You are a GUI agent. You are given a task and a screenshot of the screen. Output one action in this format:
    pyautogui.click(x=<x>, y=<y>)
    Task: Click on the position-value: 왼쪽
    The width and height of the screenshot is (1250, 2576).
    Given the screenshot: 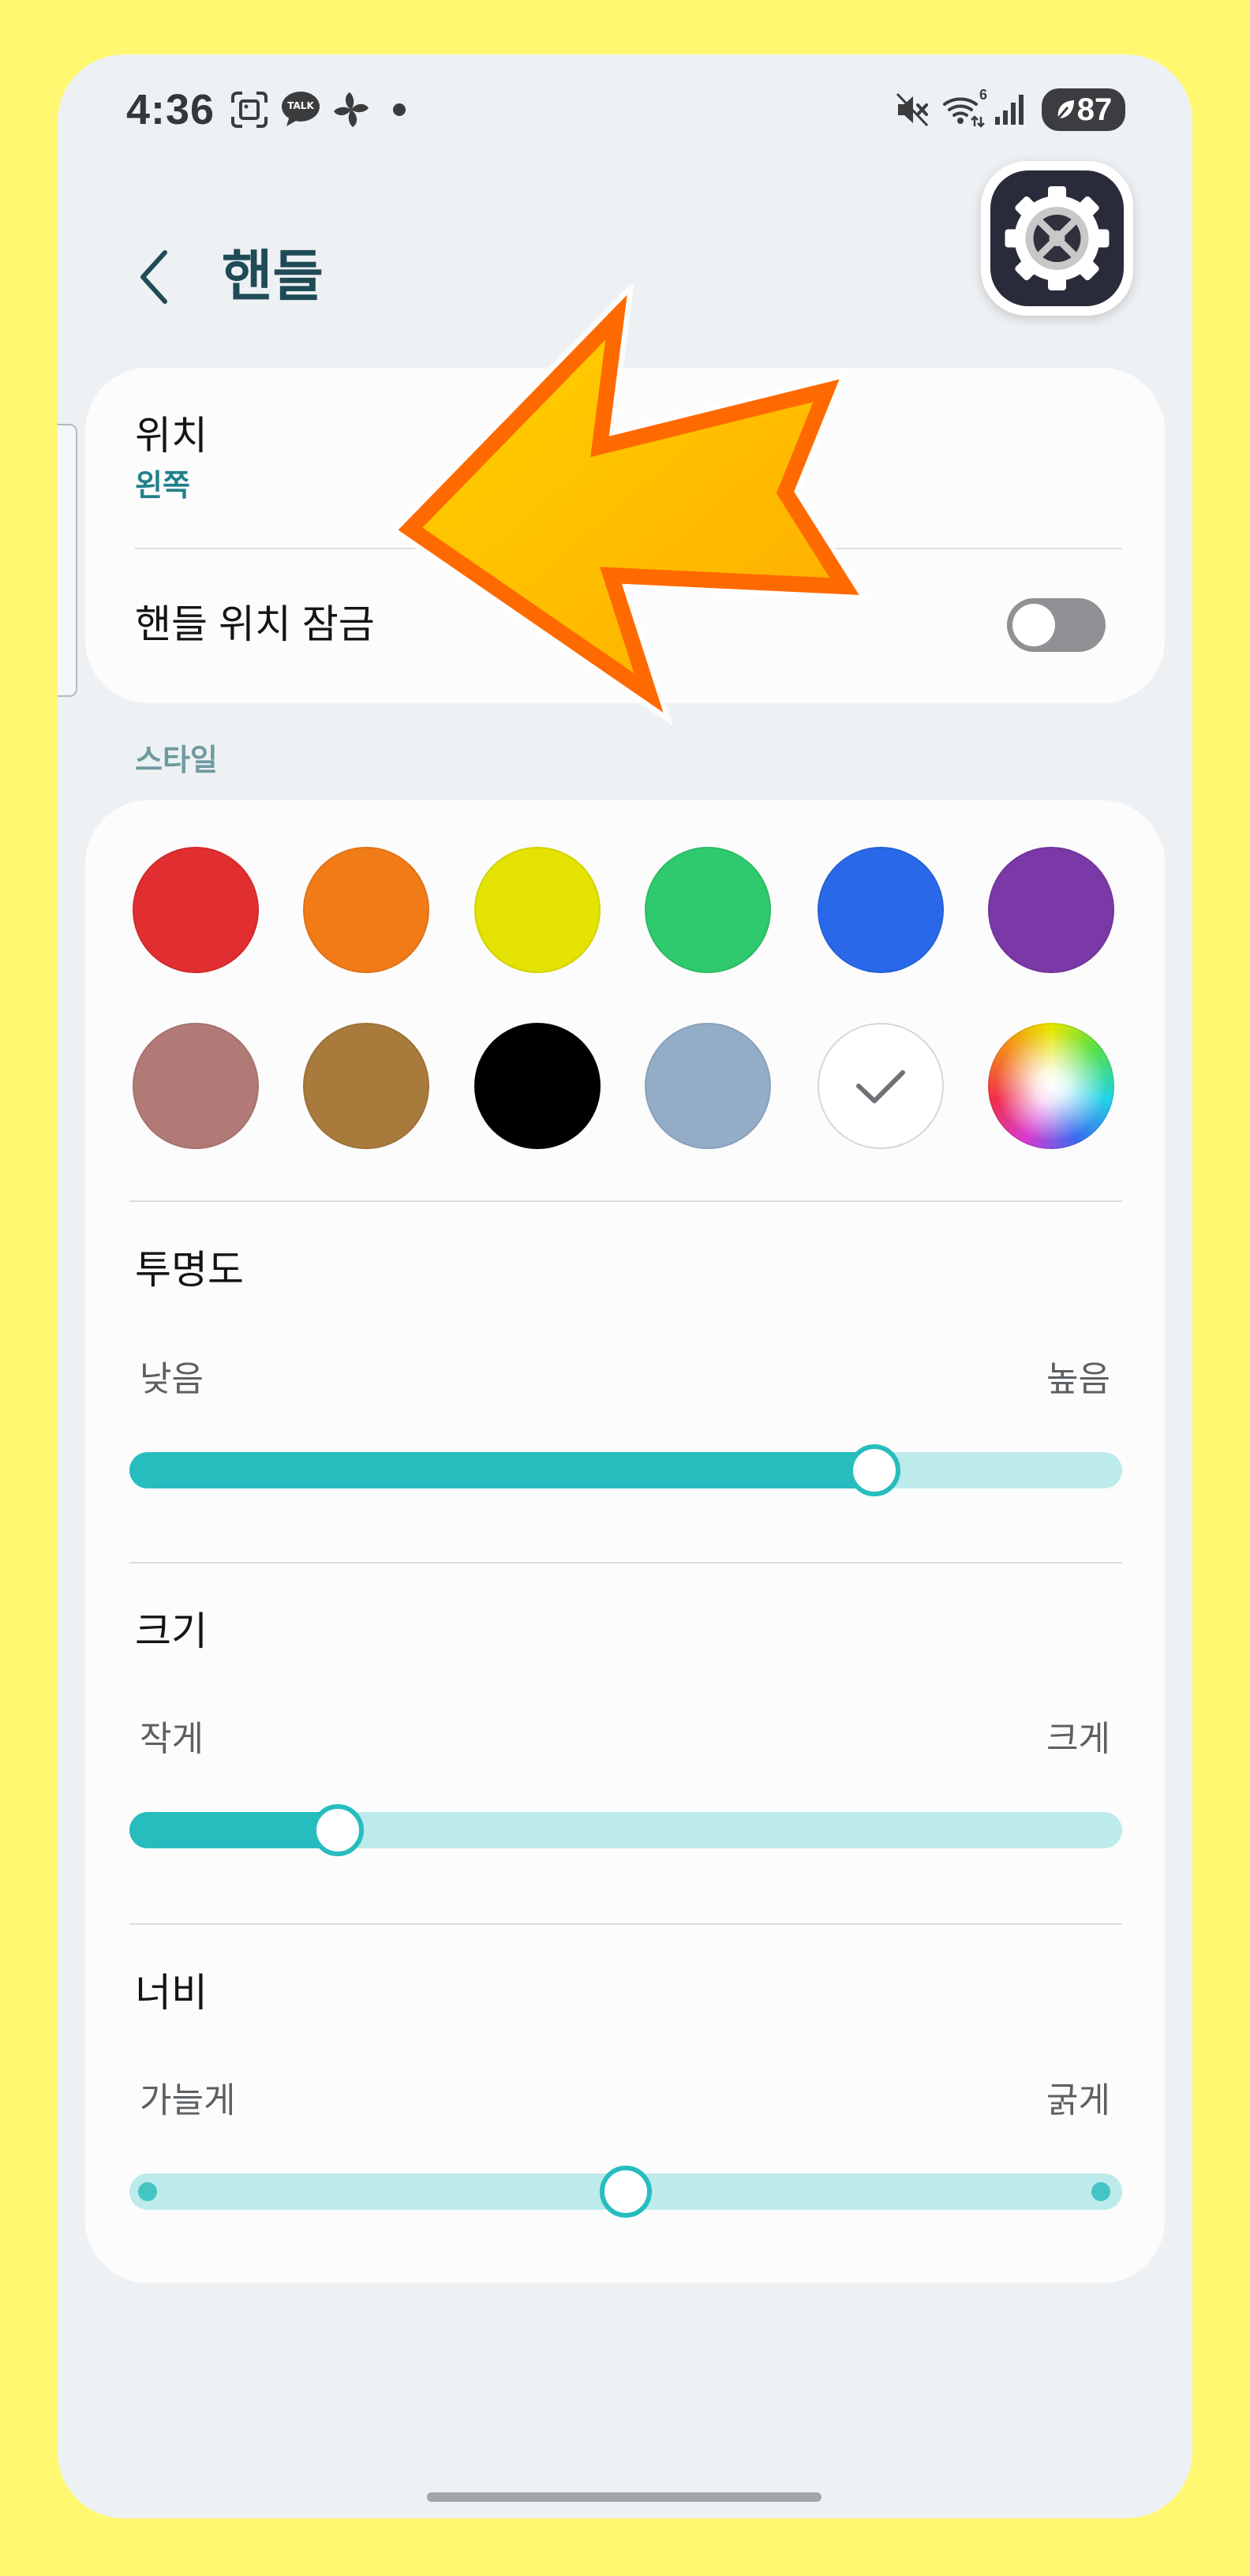 What is the action you would take?
    pyautogui.click(x=162, y=486)
    